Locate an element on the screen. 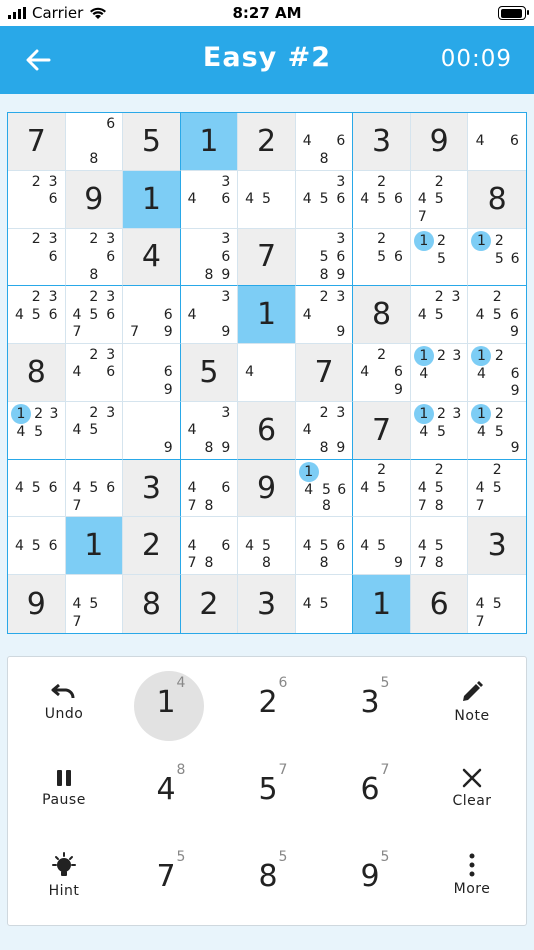  board-cell: 14568 is located at coordinates (324, 488).